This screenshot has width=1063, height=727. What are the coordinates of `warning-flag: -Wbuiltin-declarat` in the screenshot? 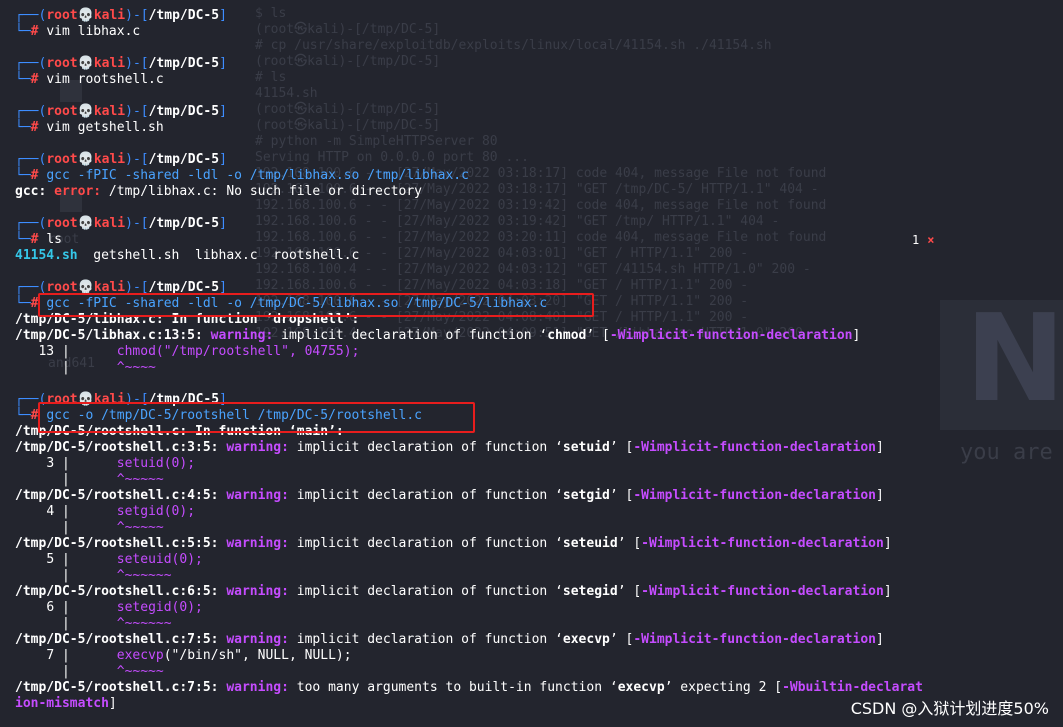 It's located at (852, 687).